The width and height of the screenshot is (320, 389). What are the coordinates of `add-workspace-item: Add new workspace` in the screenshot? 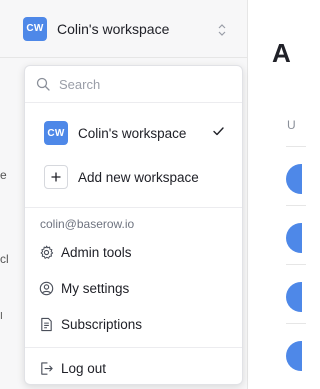 It's located at (133, 177).